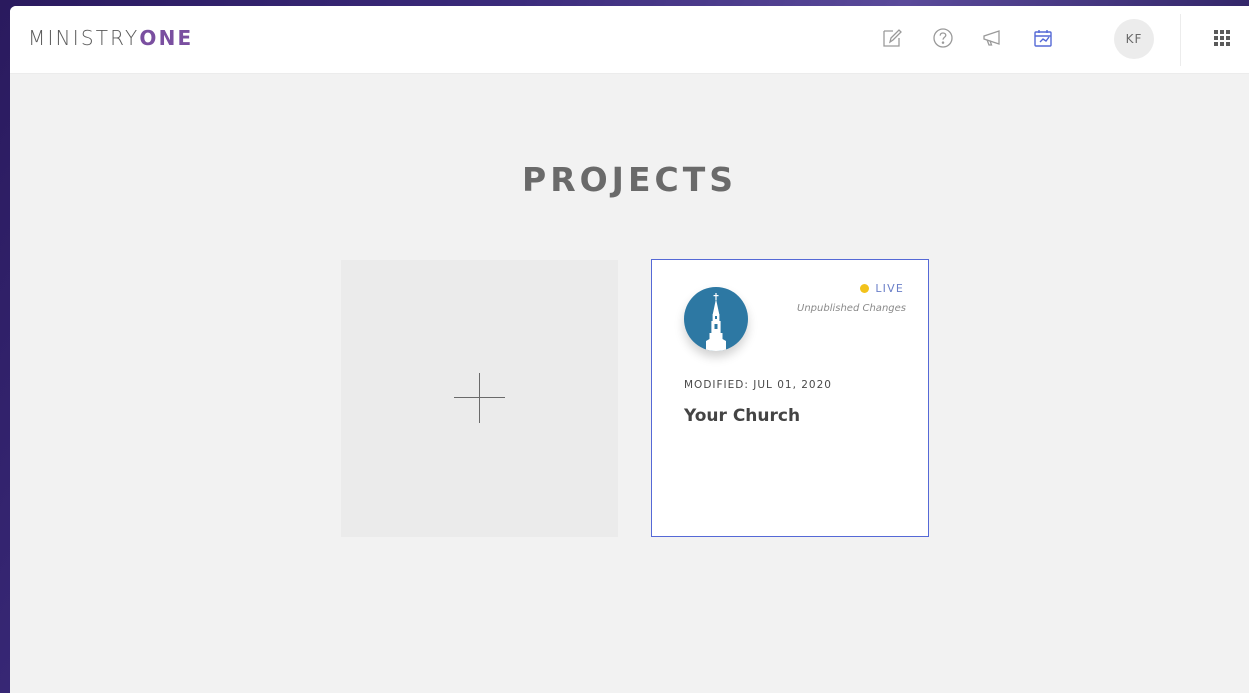 This screenshot has height=693, width=1249. What do you see at coordinates (1180, 40) in the screenshot?
I see `header-divider` at bounding box center [1180, 40].